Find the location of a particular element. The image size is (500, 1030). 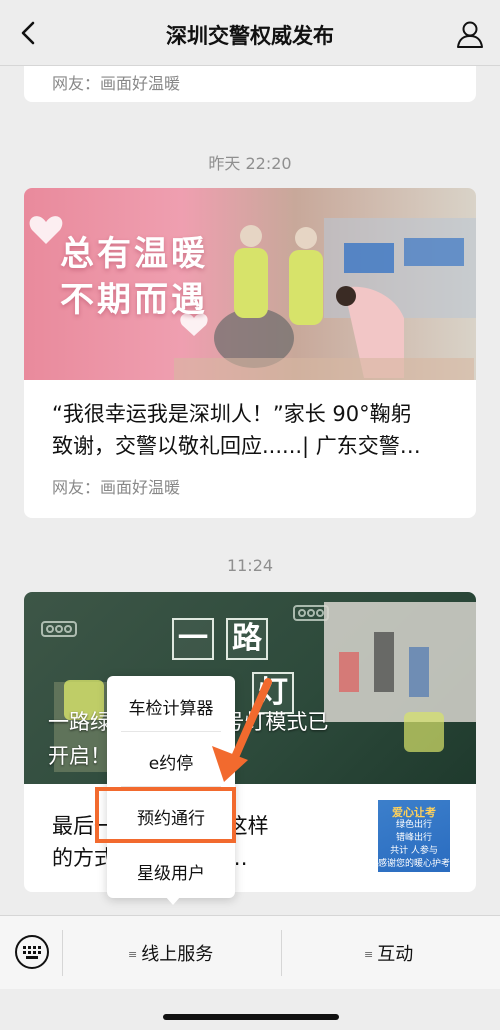

banner-text: 总有温暖 is located at coordinates (134, 254).